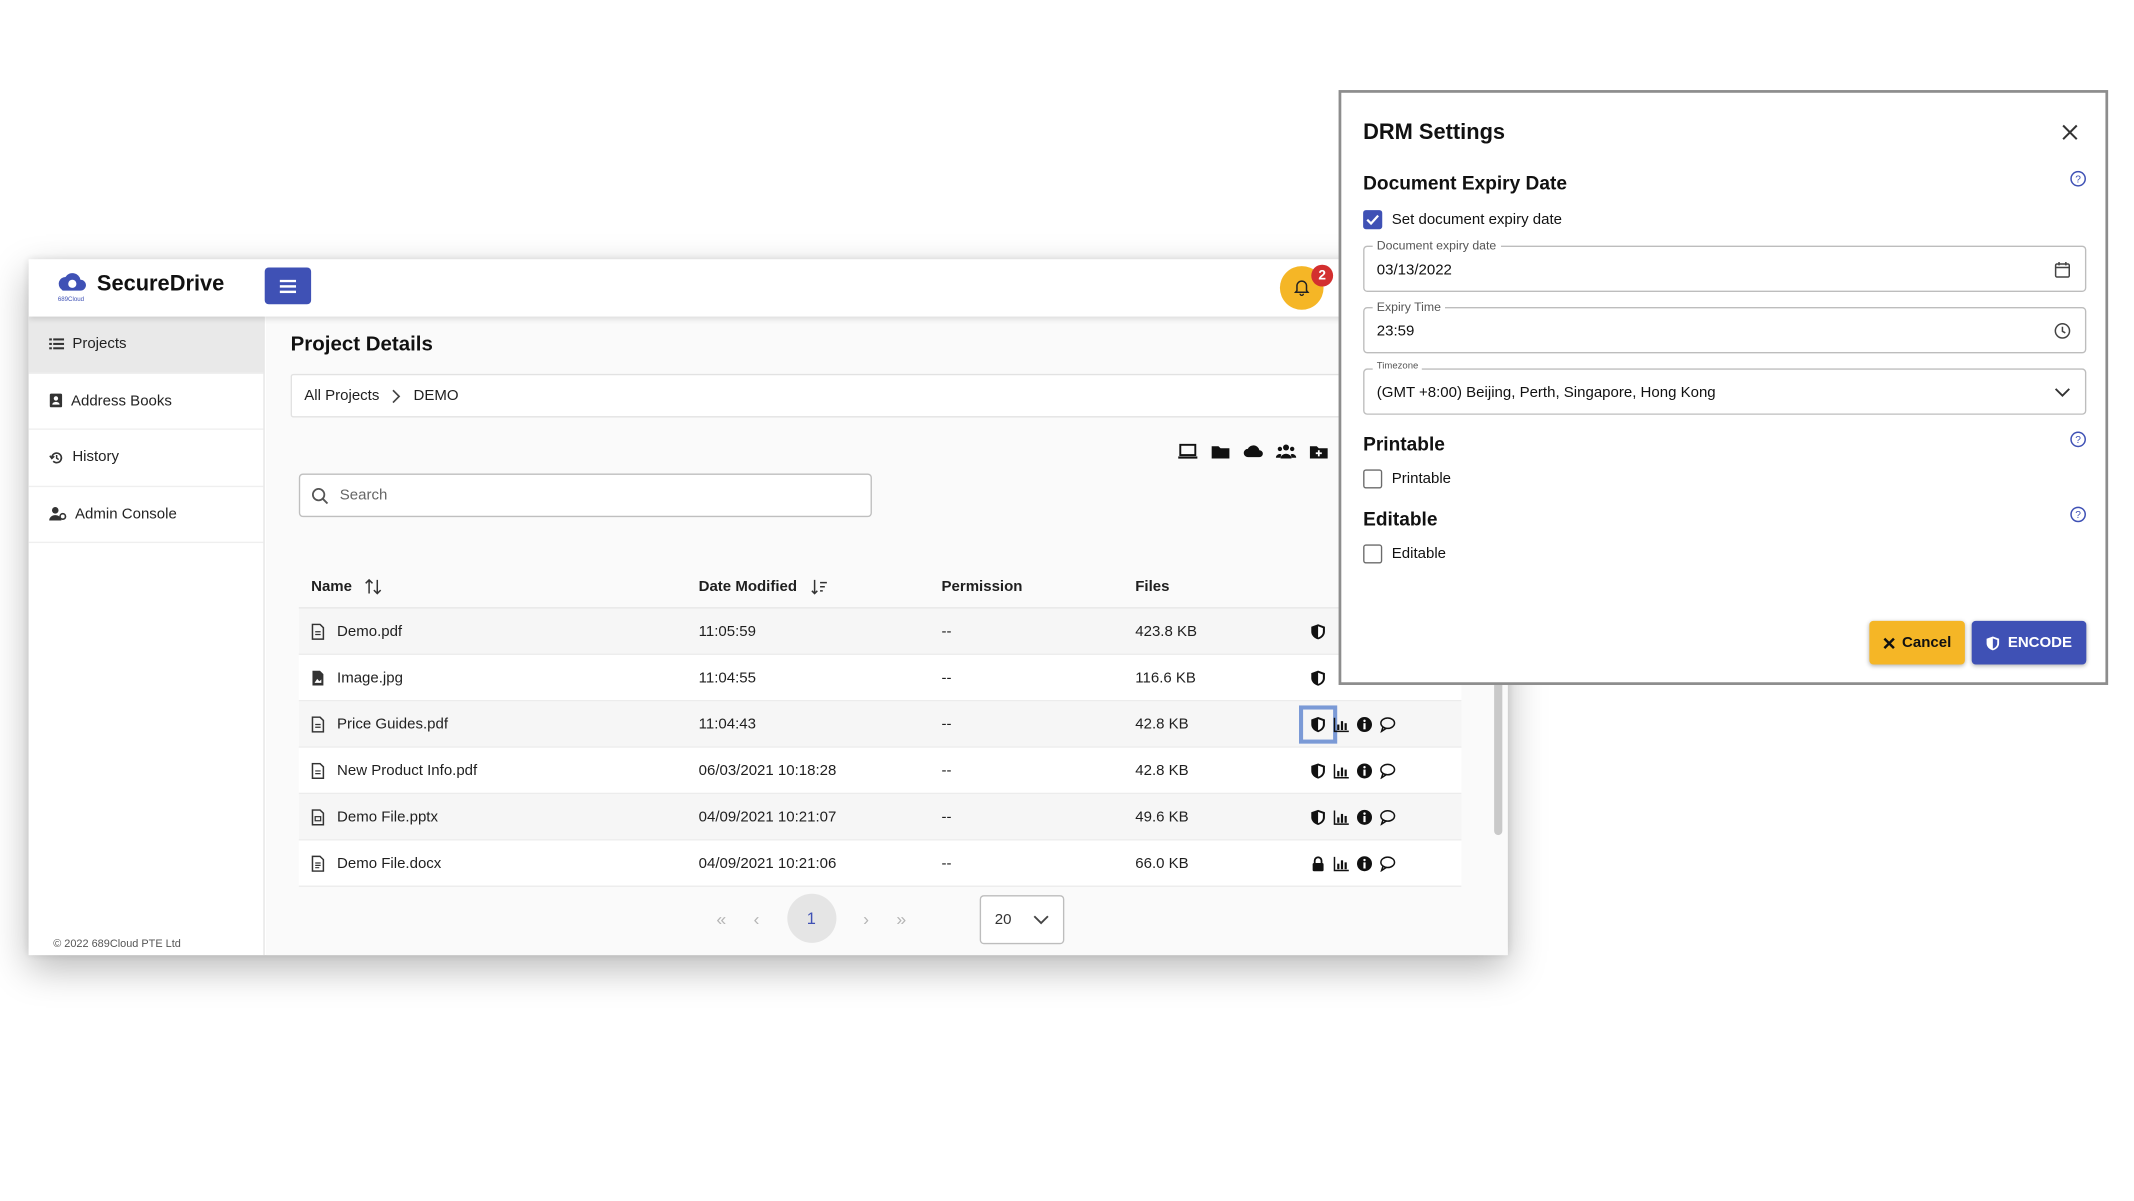 The image size is (2134, 1201). I want to click on breadcrumb: All Projects DEMO, so click(829, 395).